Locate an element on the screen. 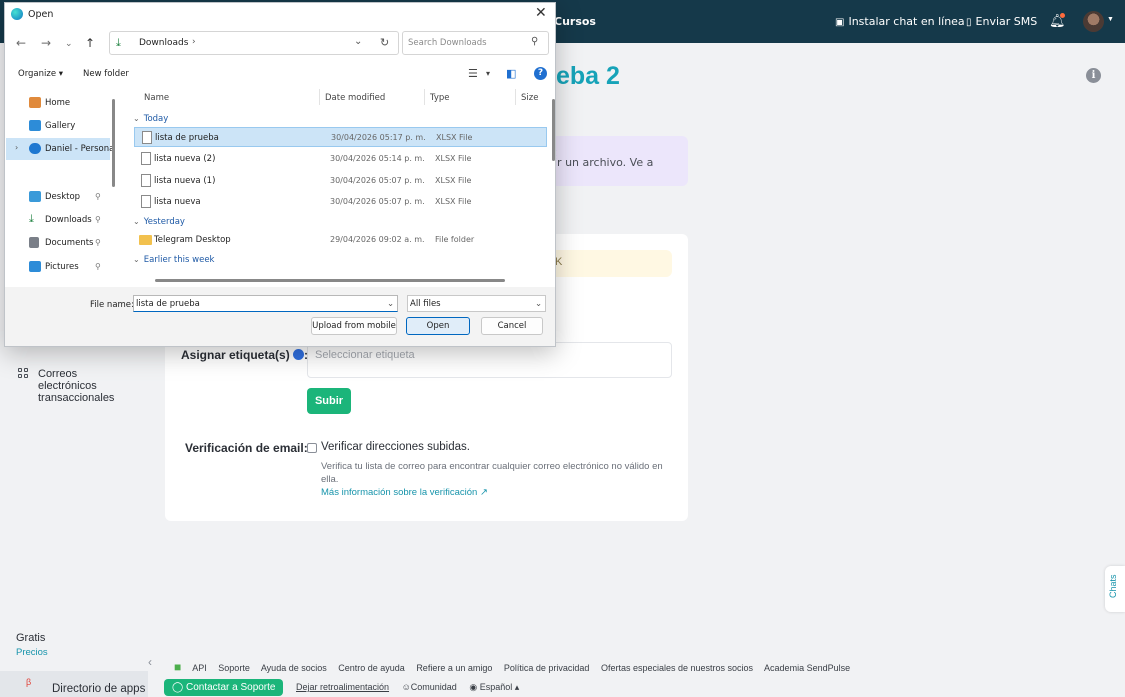 This screenshot has height=697, width=1125. footer-link-offers: Ofertas especiales de nuestros socios is located at coordinates (677, 668).